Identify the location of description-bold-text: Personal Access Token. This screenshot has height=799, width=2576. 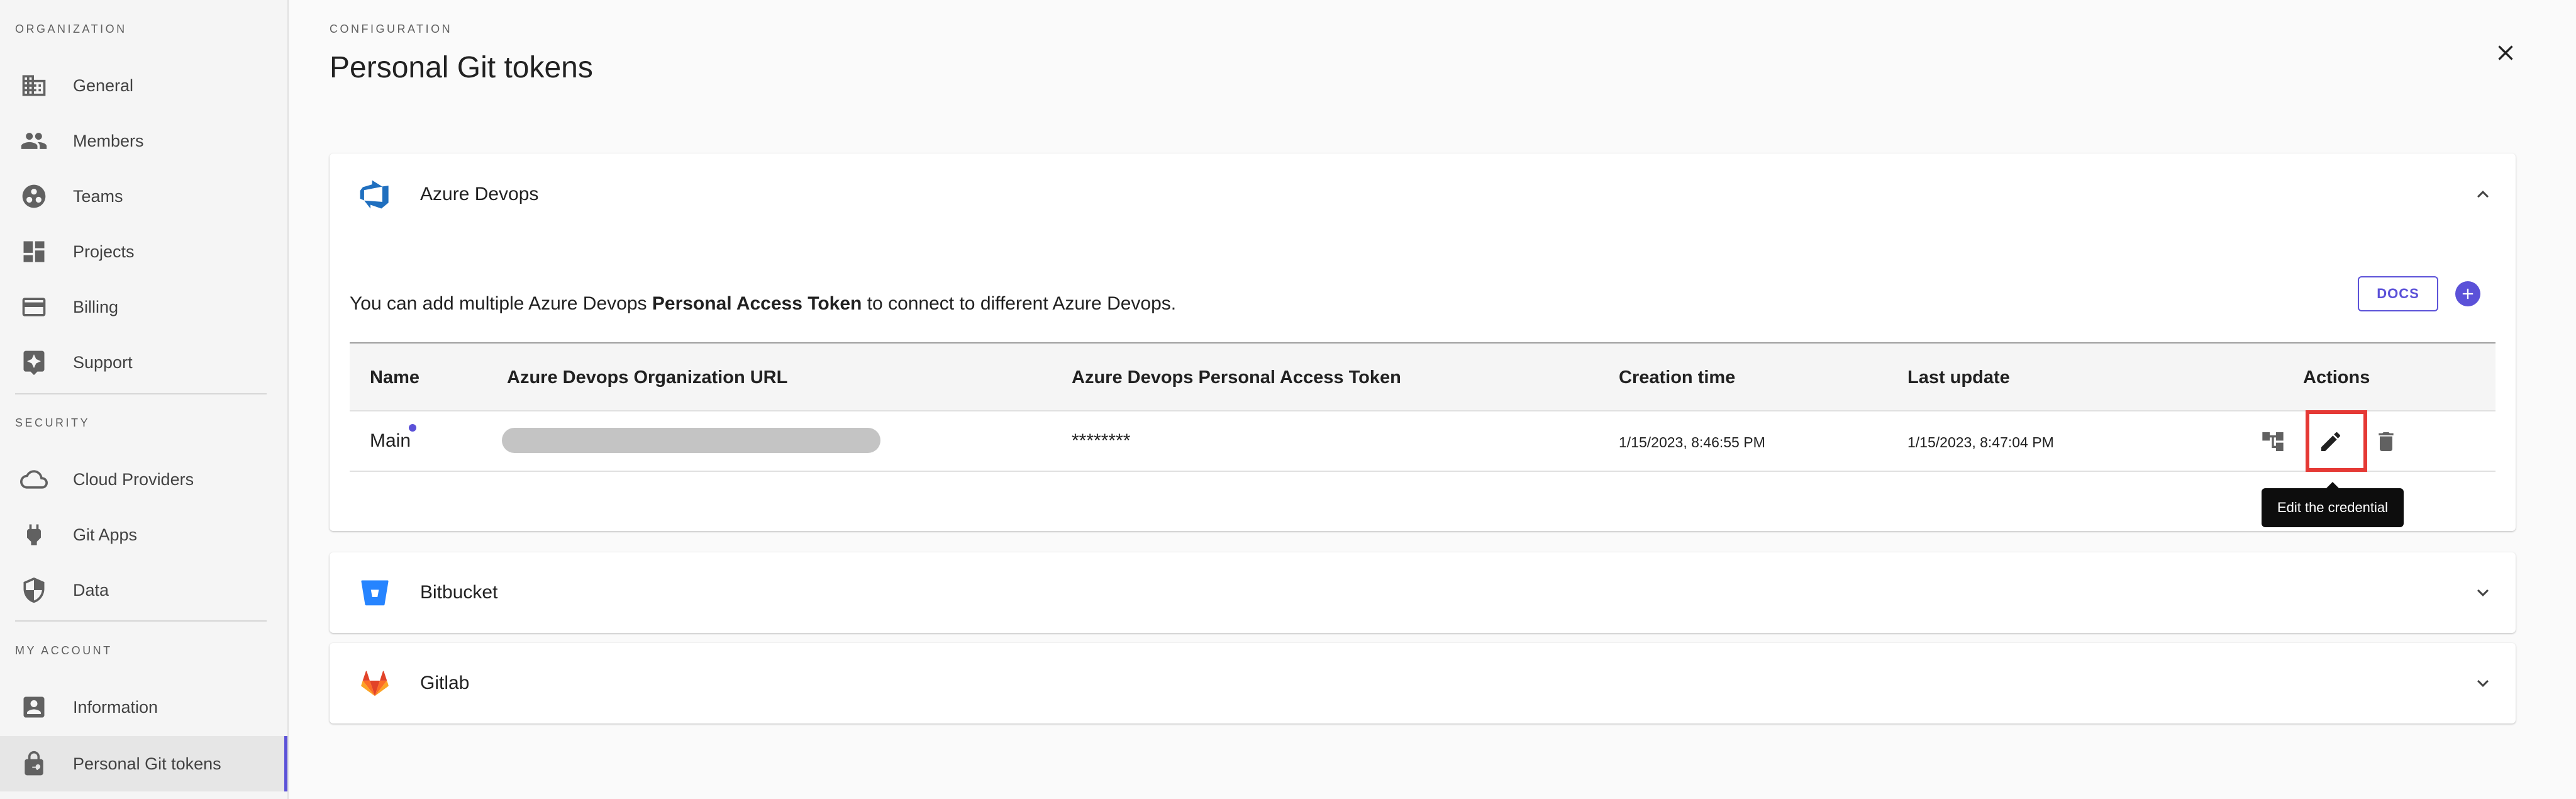
(757, 303).